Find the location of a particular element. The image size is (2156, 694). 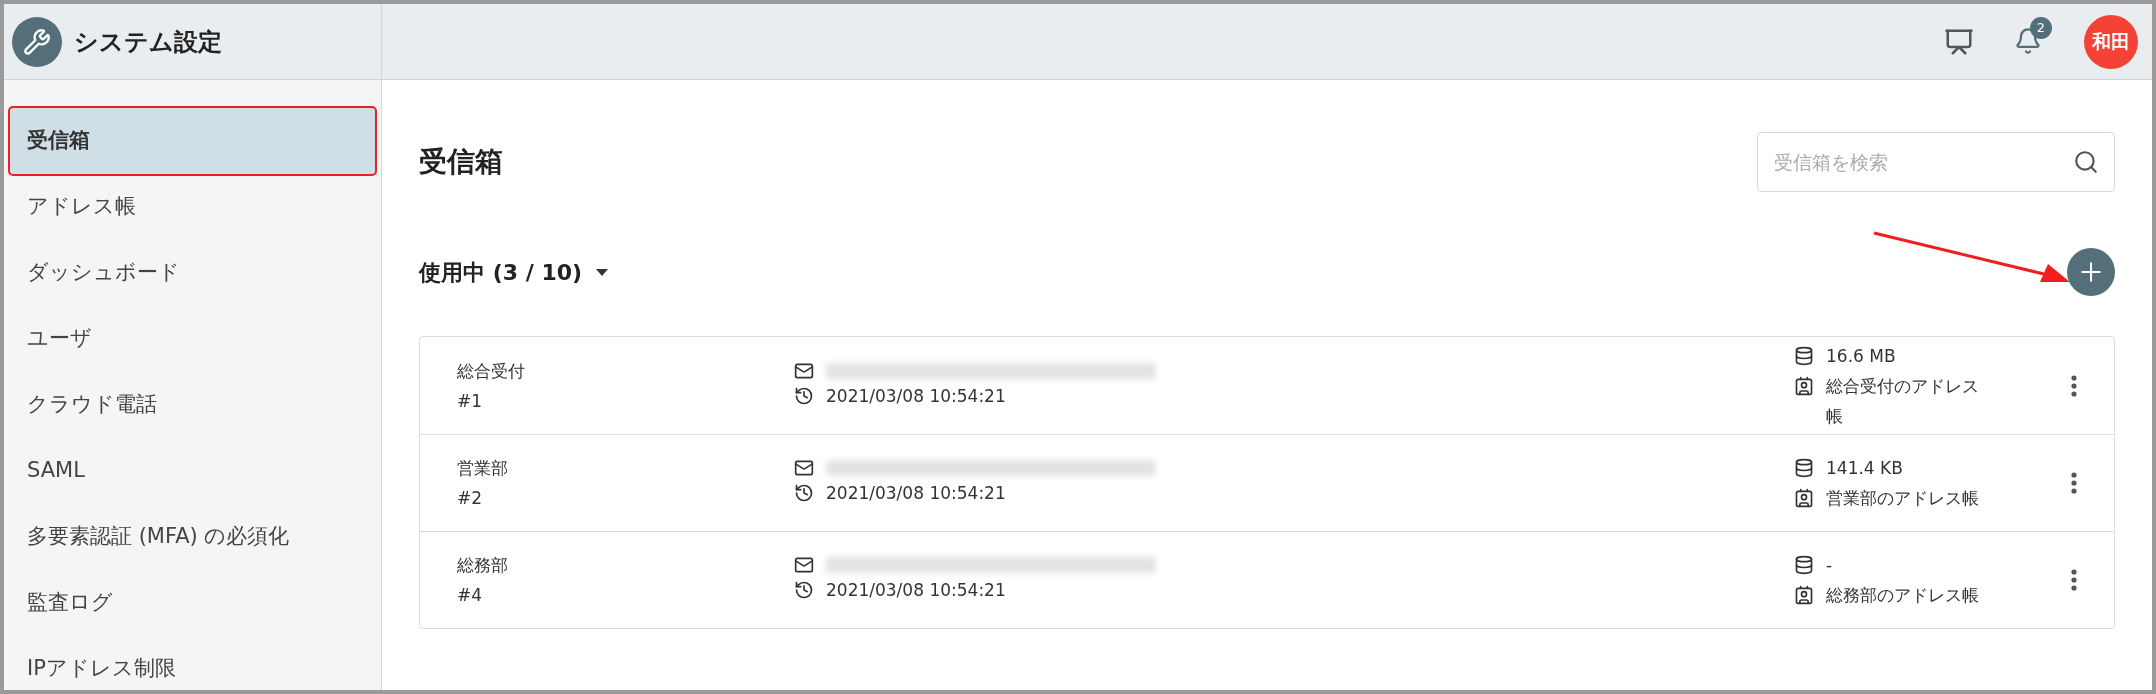

search-field: 受信箱を検索 is located at coordinates (1936, 162).